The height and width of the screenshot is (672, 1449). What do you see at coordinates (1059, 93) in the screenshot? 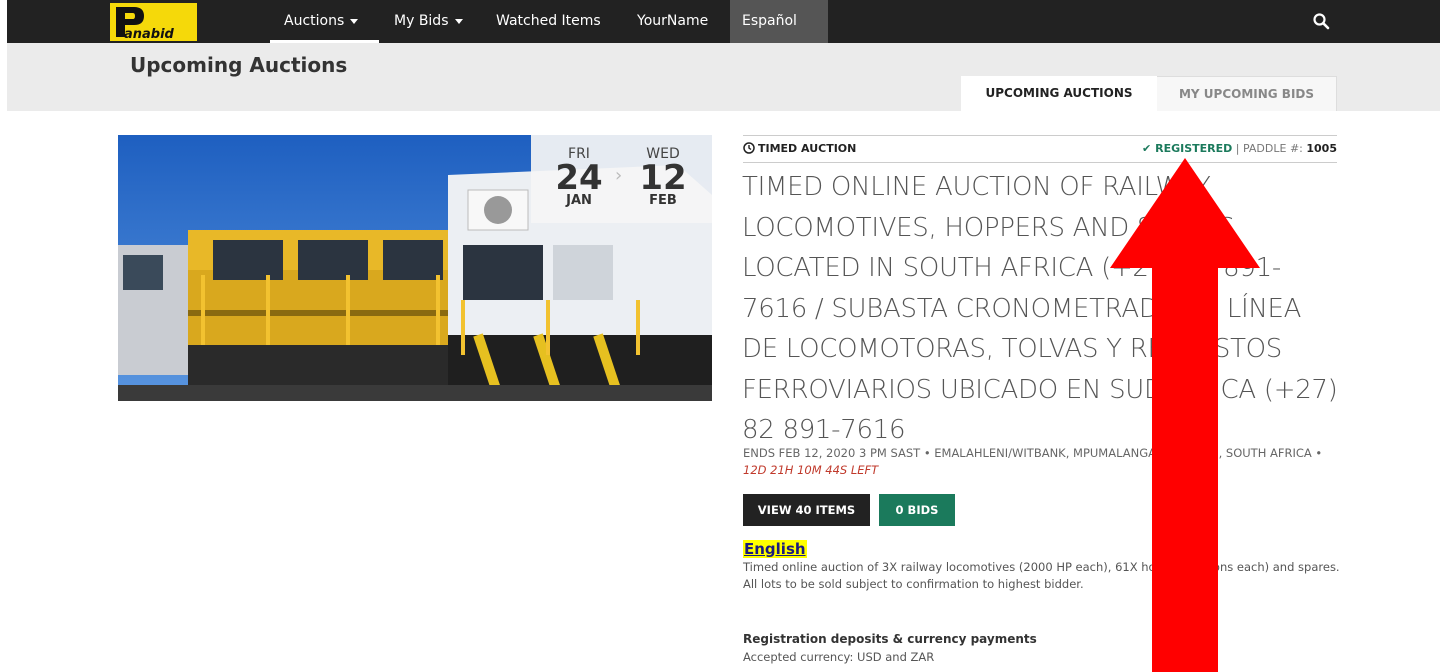
I see `tab-upcoming-auctions: UPCOMING AUCTIONS` at bounding box center [1059, 93].